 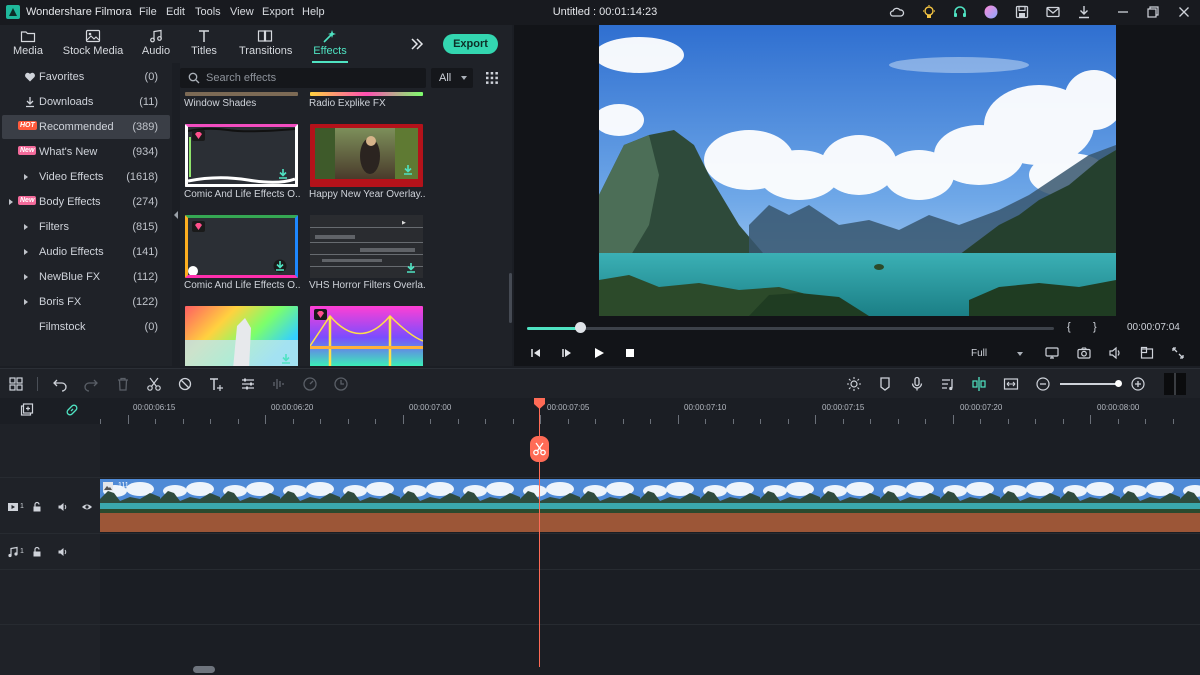 What do you see at coordinates (417, 44) in the screenshot?
I see `expand-panel-icon` at bounding box center [417, 44].